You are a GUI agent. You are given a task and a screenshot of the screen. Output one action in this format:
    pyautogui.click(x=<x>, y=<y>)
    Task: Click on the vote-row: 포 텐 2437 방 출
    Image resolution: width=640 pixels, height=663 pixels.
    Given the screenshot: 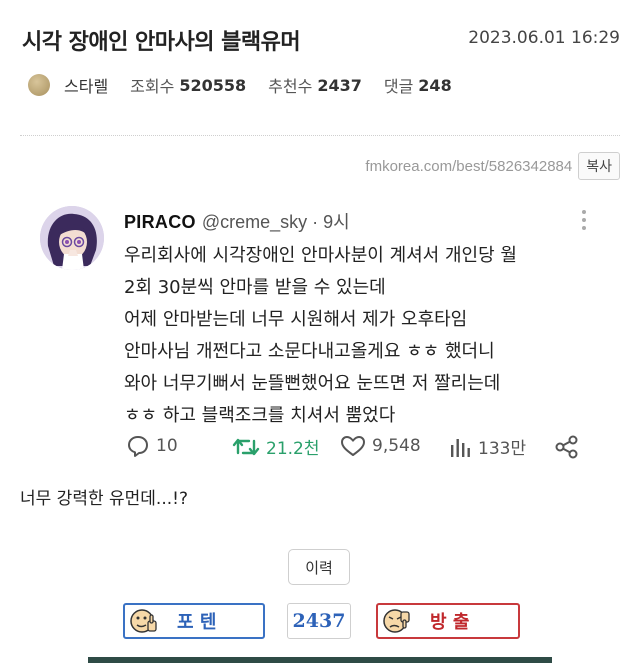 What is the action you would take?
    pyautogui.click(x=320, y=621)
    